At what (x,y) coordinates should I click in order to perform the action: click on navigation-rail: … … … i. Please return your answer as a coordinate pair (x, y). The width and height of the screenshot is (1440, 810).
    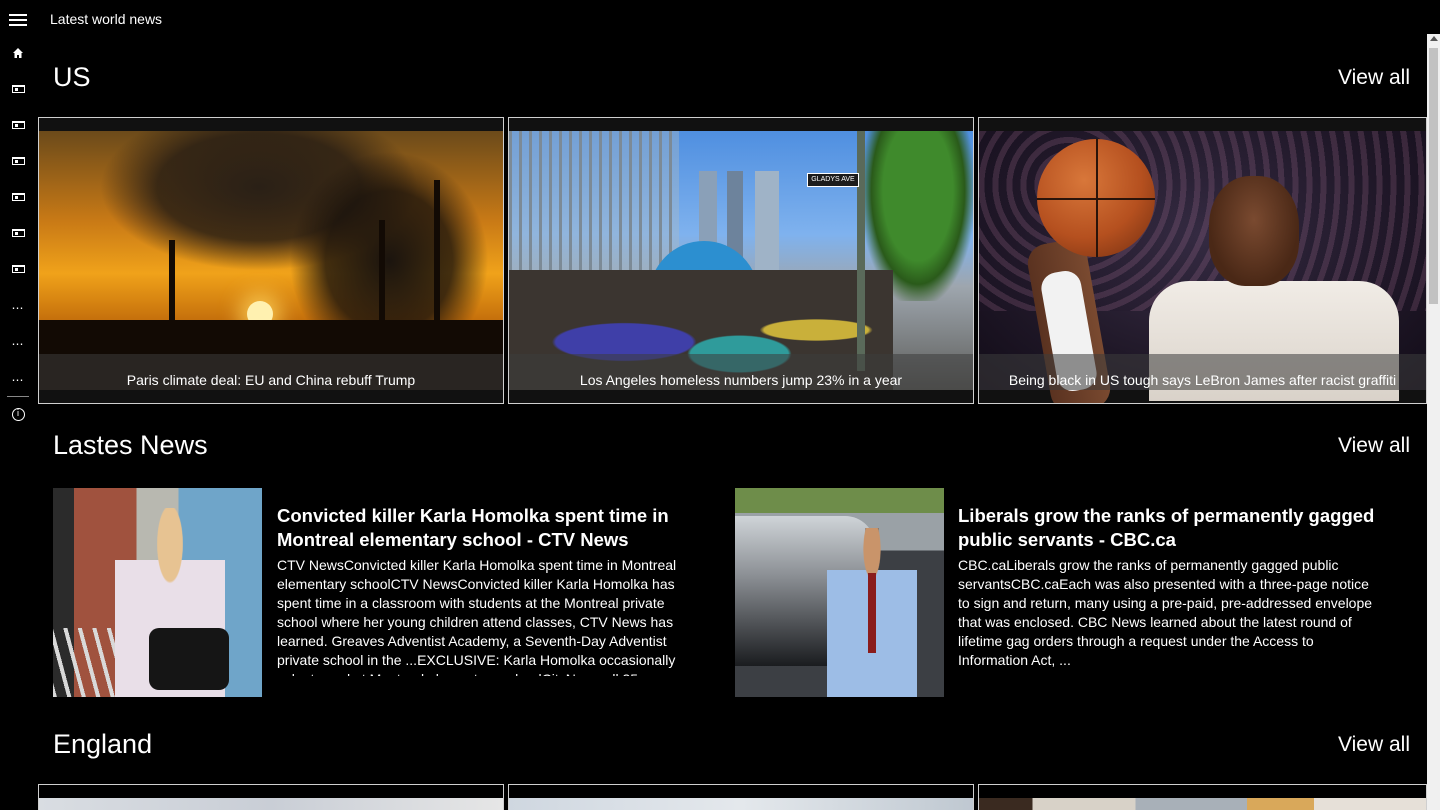
    Looking at the image, I should click on (18, 405).